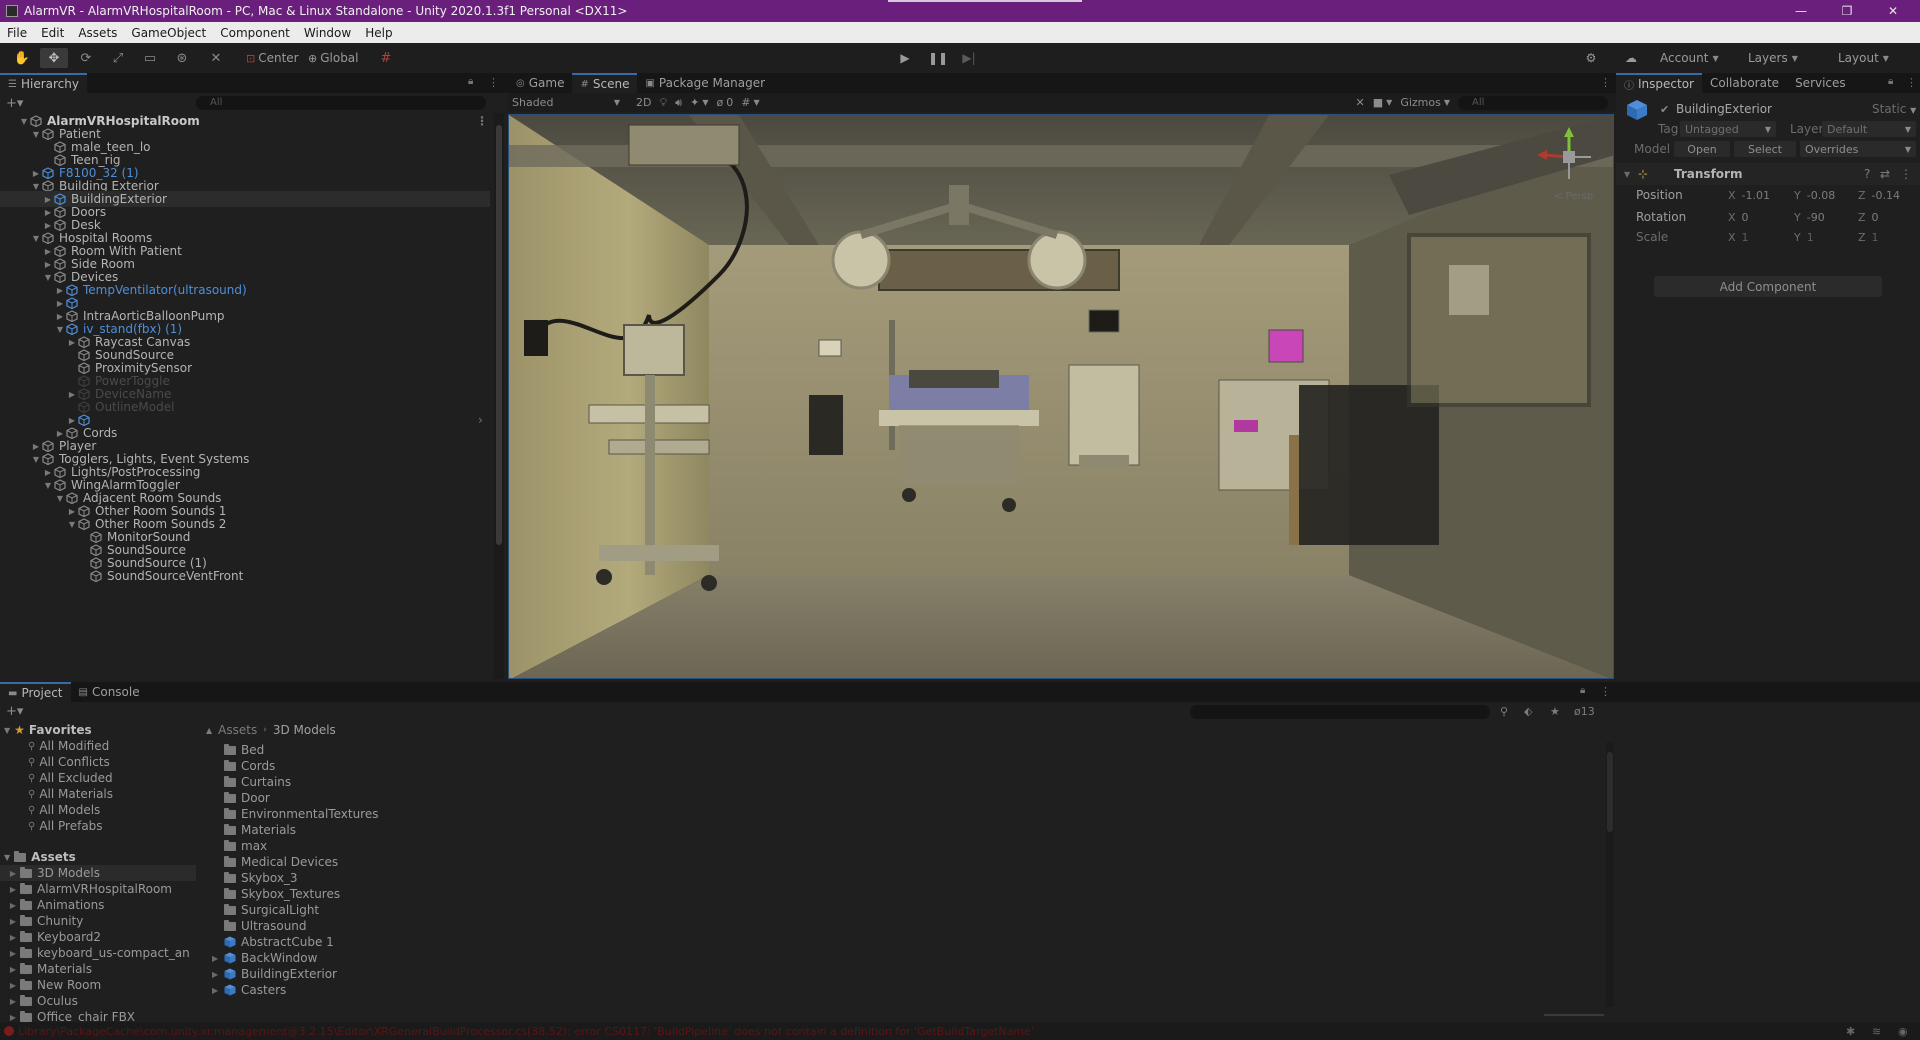  Describe the element at coordinates (1768, 174) in the screenshot. I see `transform-header: ▼ ⊹ Transform ? ⇄ ⋮` at that location.